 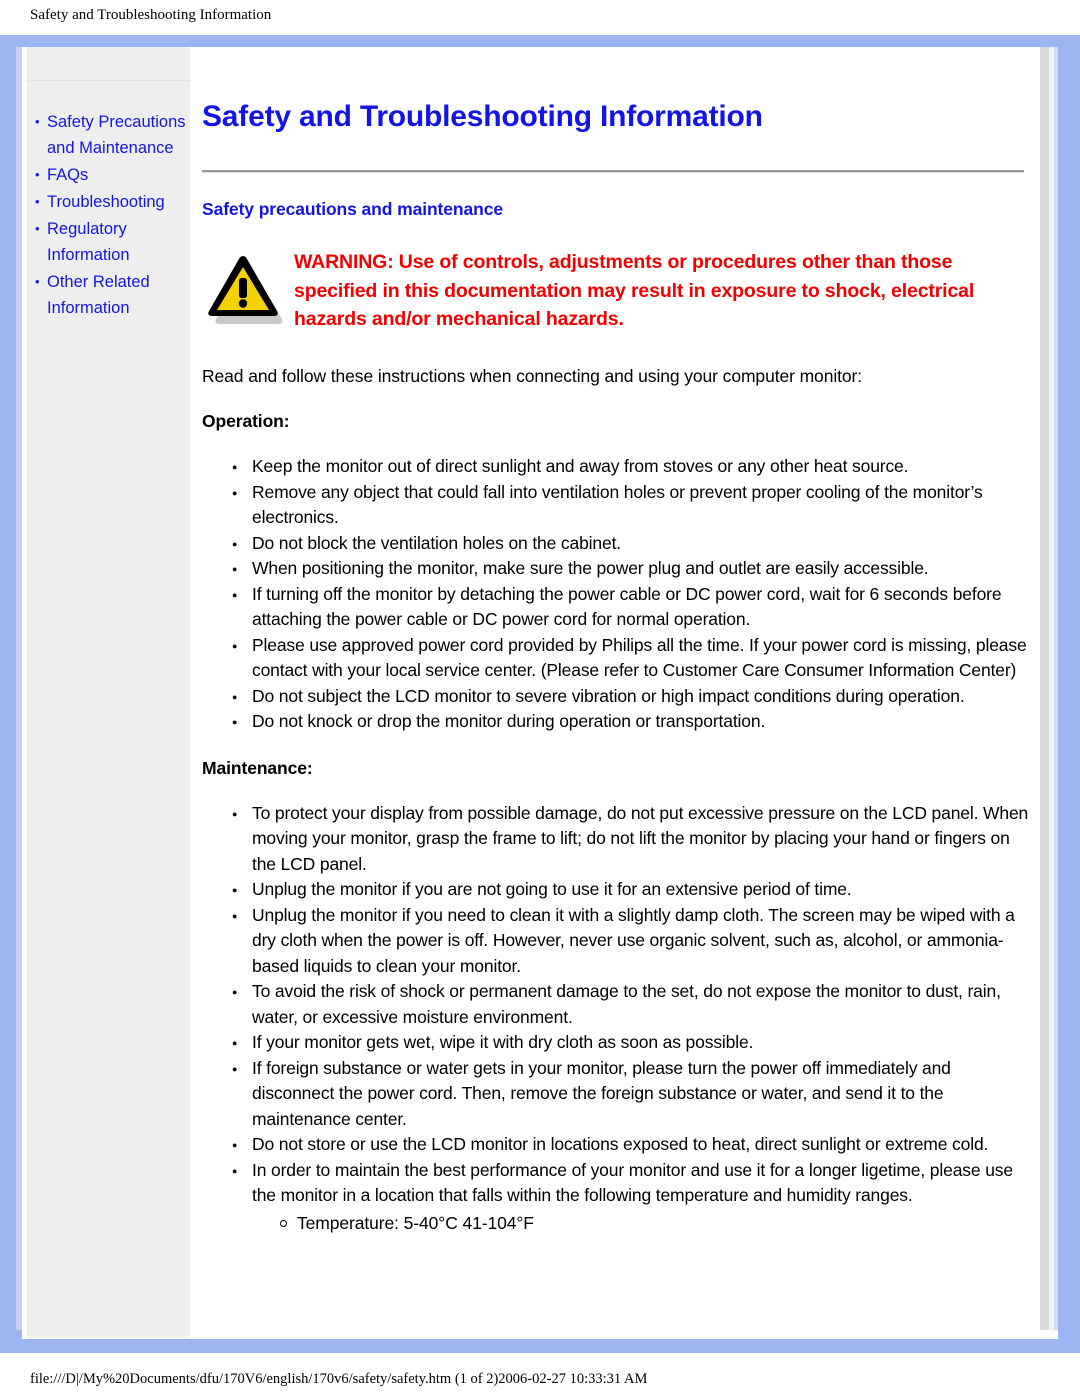 What do you see at coordinates (657, 1223) in the screenshot?
I see `list-item: Temperature: 5-40°C 41-104°F` at bounding box center [657, 1223].